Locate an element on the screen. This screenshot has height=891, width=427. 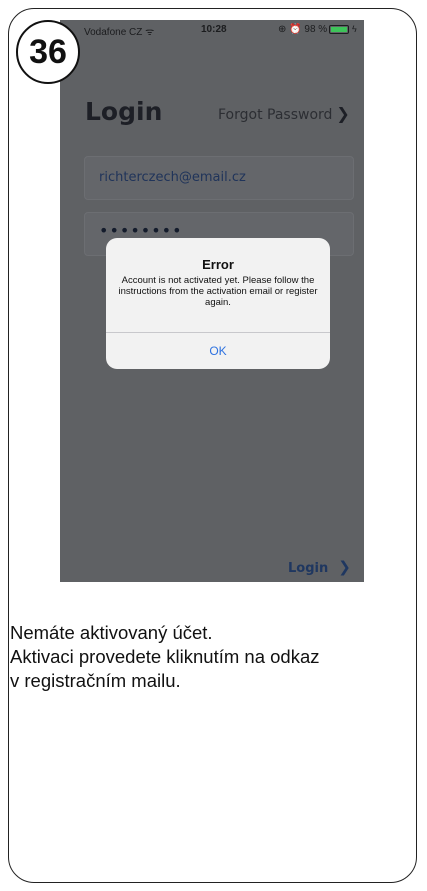
battery-fill is located at coordinates (339, 29).